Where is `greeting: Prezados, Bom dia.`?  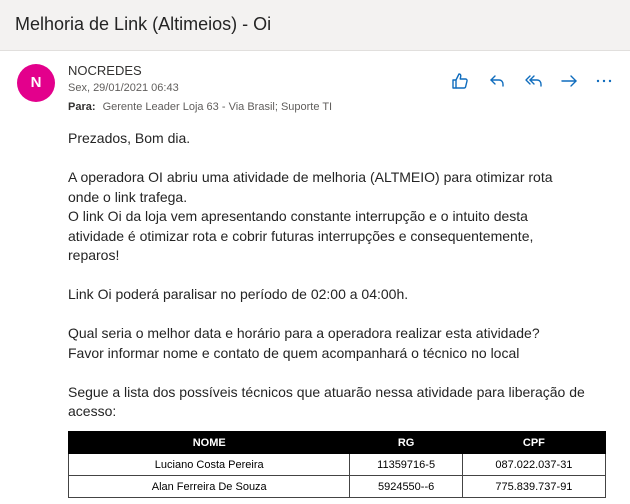 greeting: Prezados, Bom dia. is located at coordinates (129, 138).